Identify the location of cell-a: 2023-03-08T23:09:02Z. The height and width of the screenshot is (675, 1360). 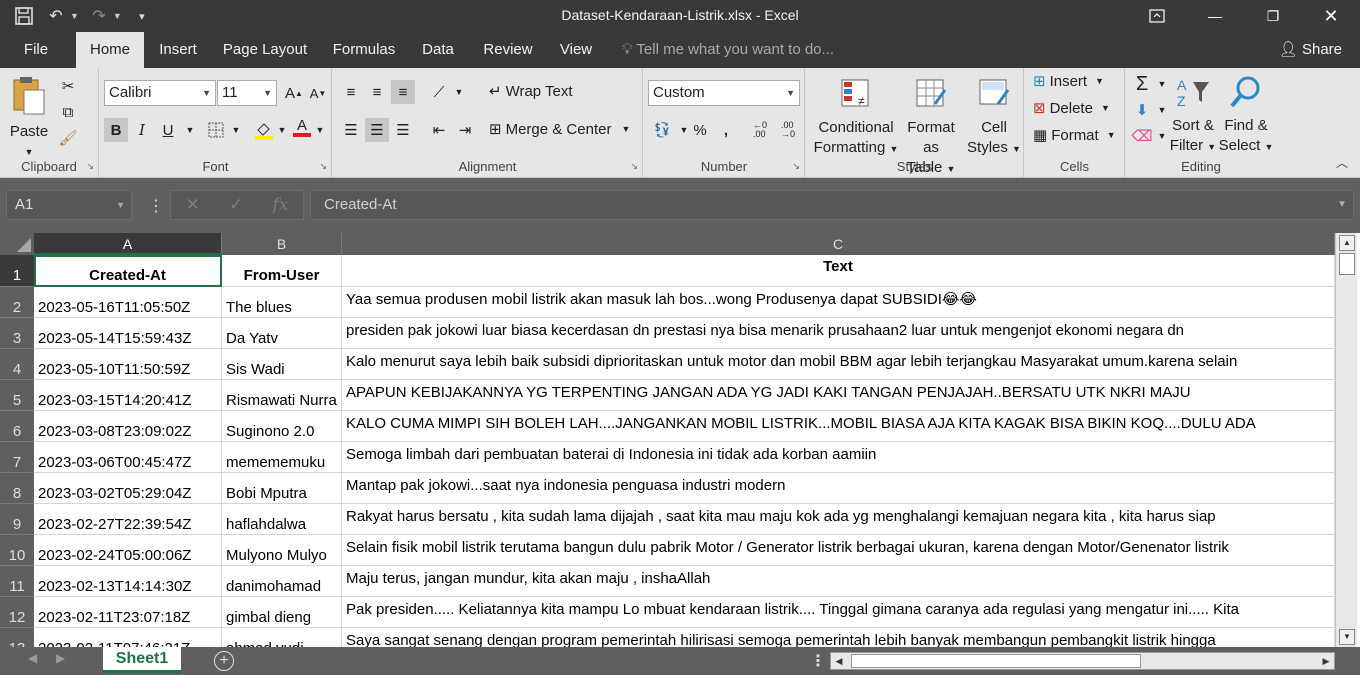
(128, 426).